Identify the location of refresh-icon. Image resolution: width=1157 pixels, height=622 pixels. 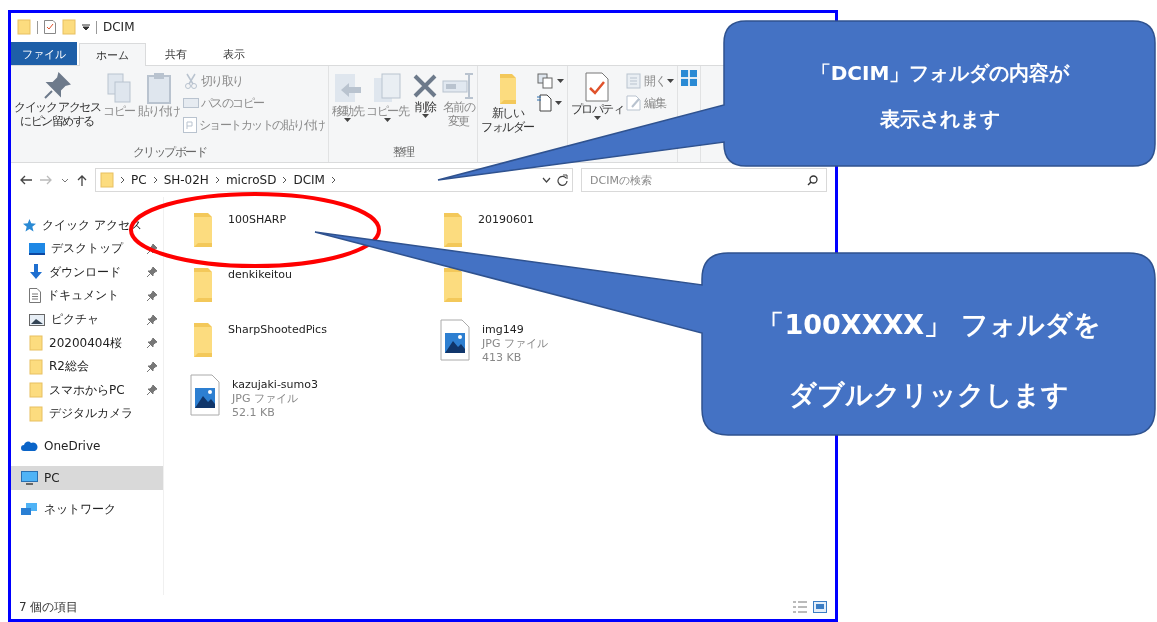
(562, 180).